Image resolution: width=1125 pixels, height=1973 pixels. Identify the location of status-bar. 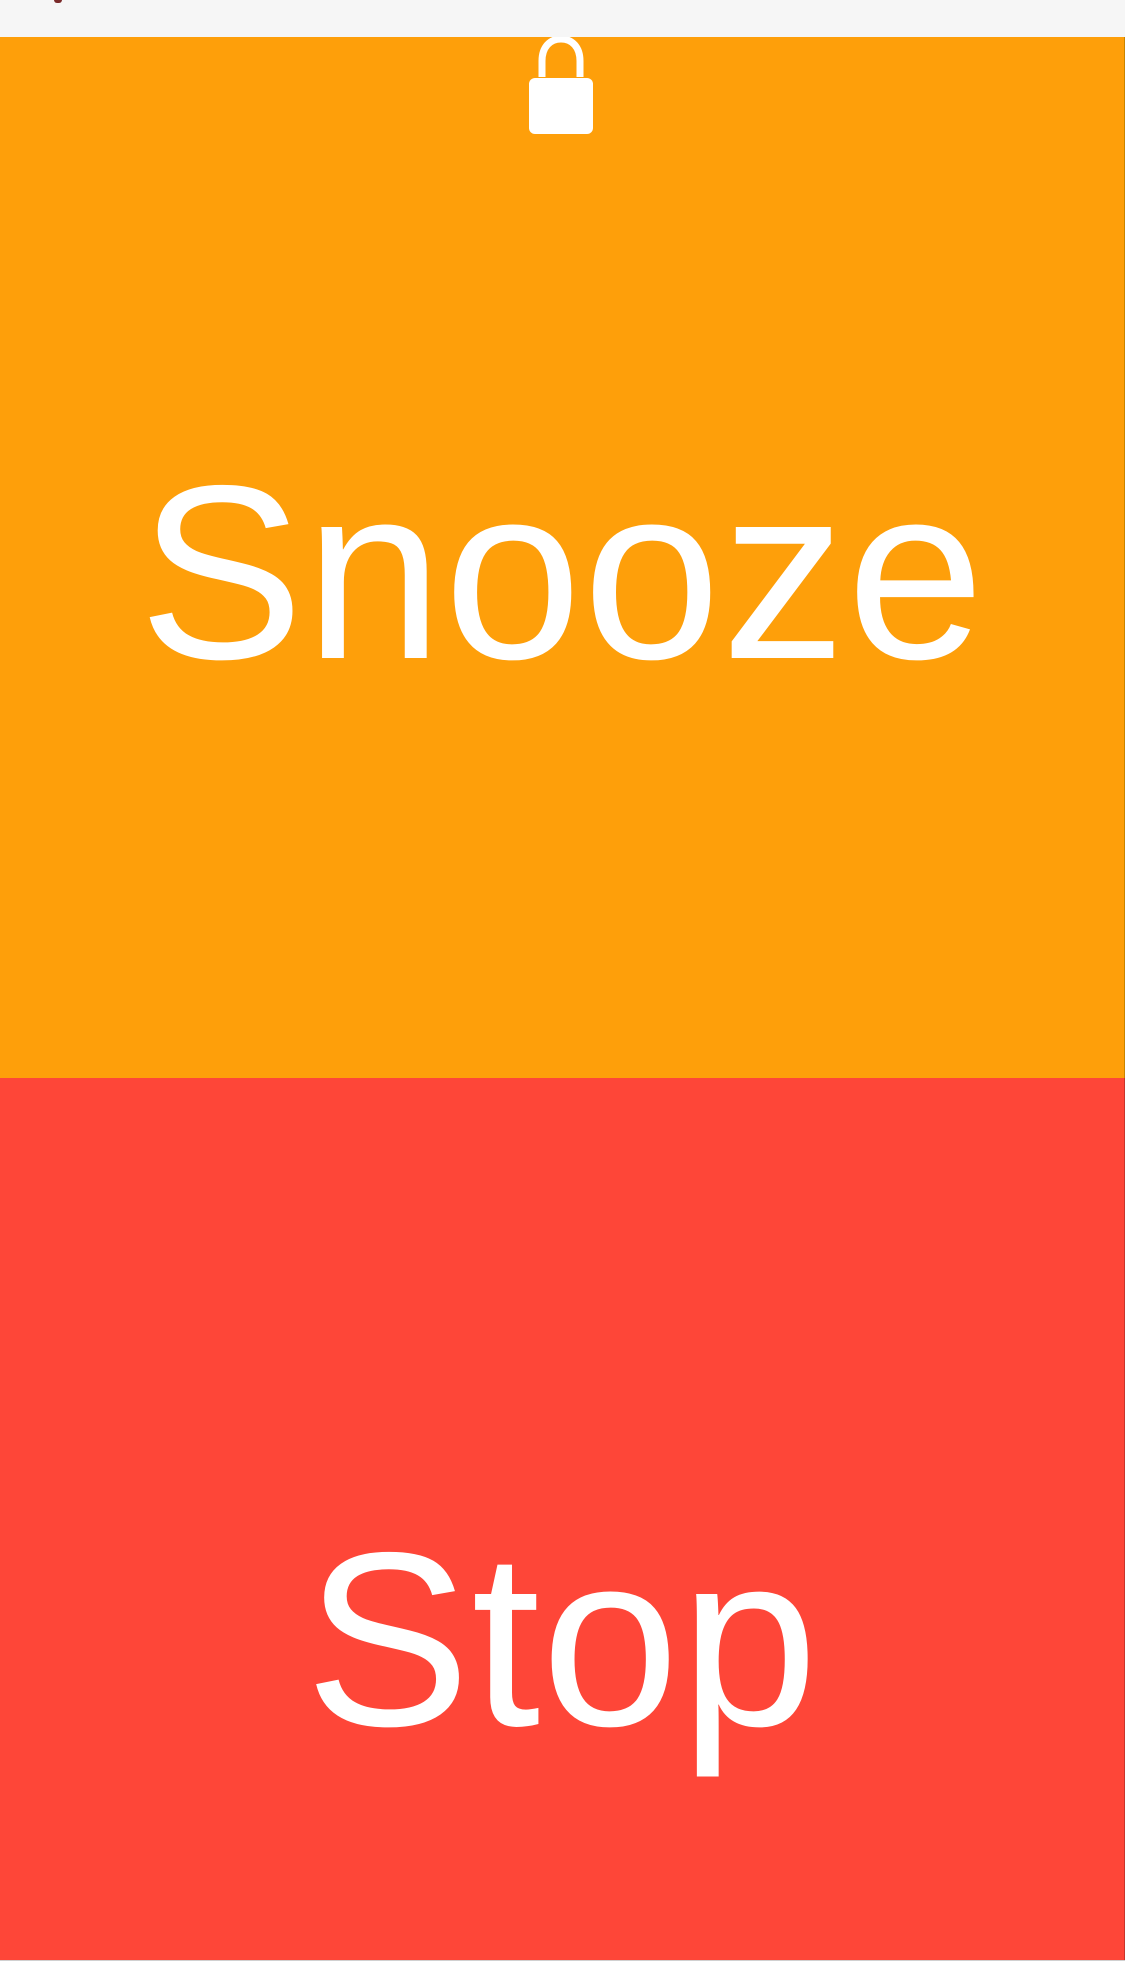
(562, 19).